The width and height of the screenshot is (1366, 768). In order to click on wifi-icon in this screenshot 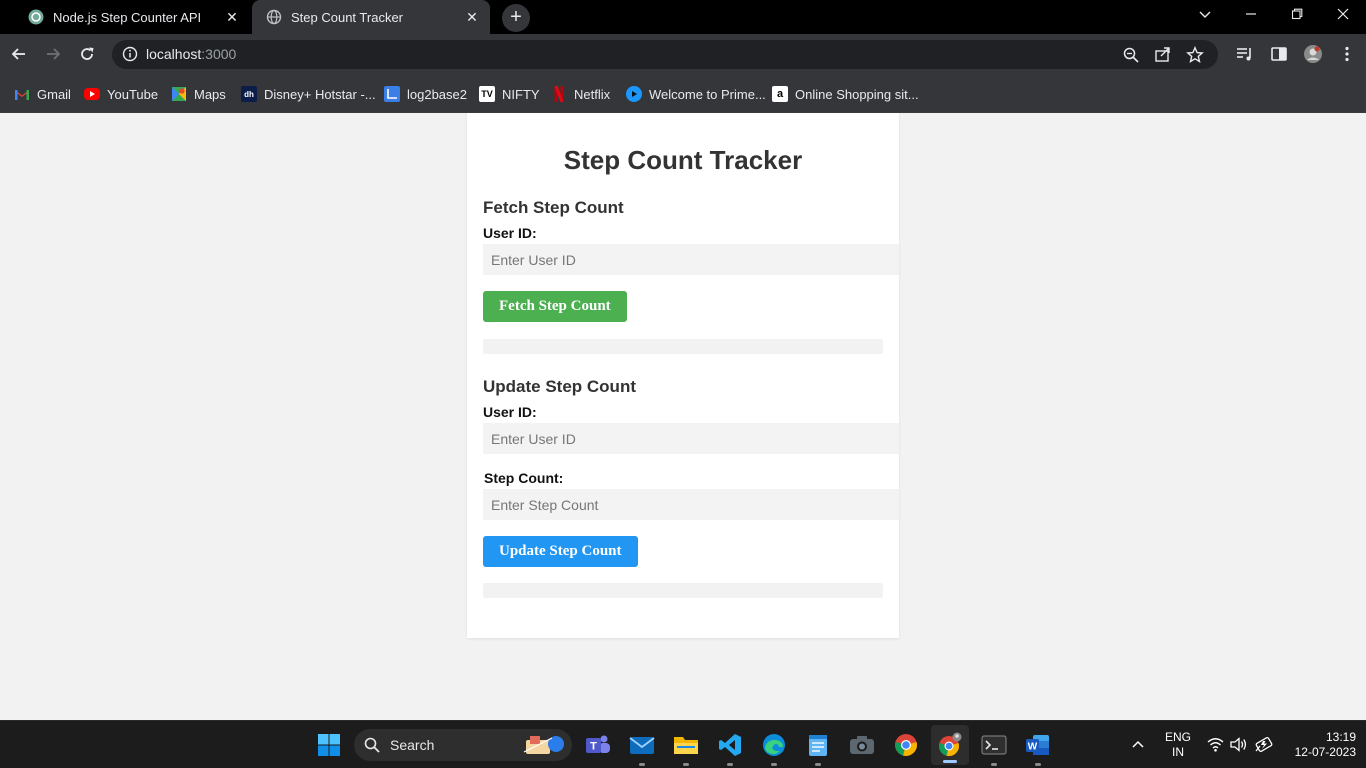, I will do `click(1215, 747)`.